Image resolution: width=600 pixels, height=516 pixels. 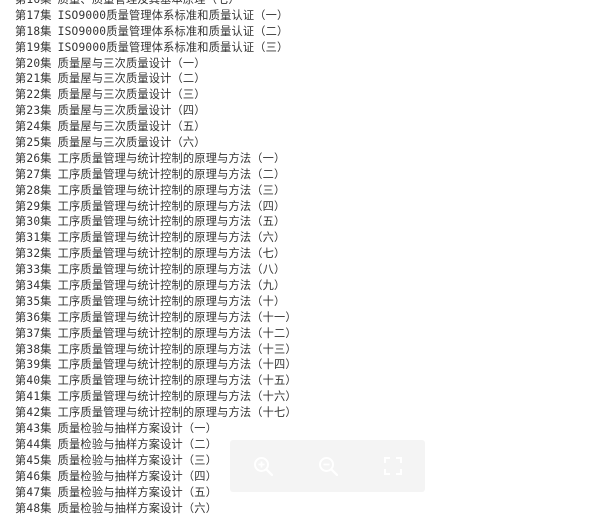 I want to click on episode-number: 第17集, so click(x=33, y=15).